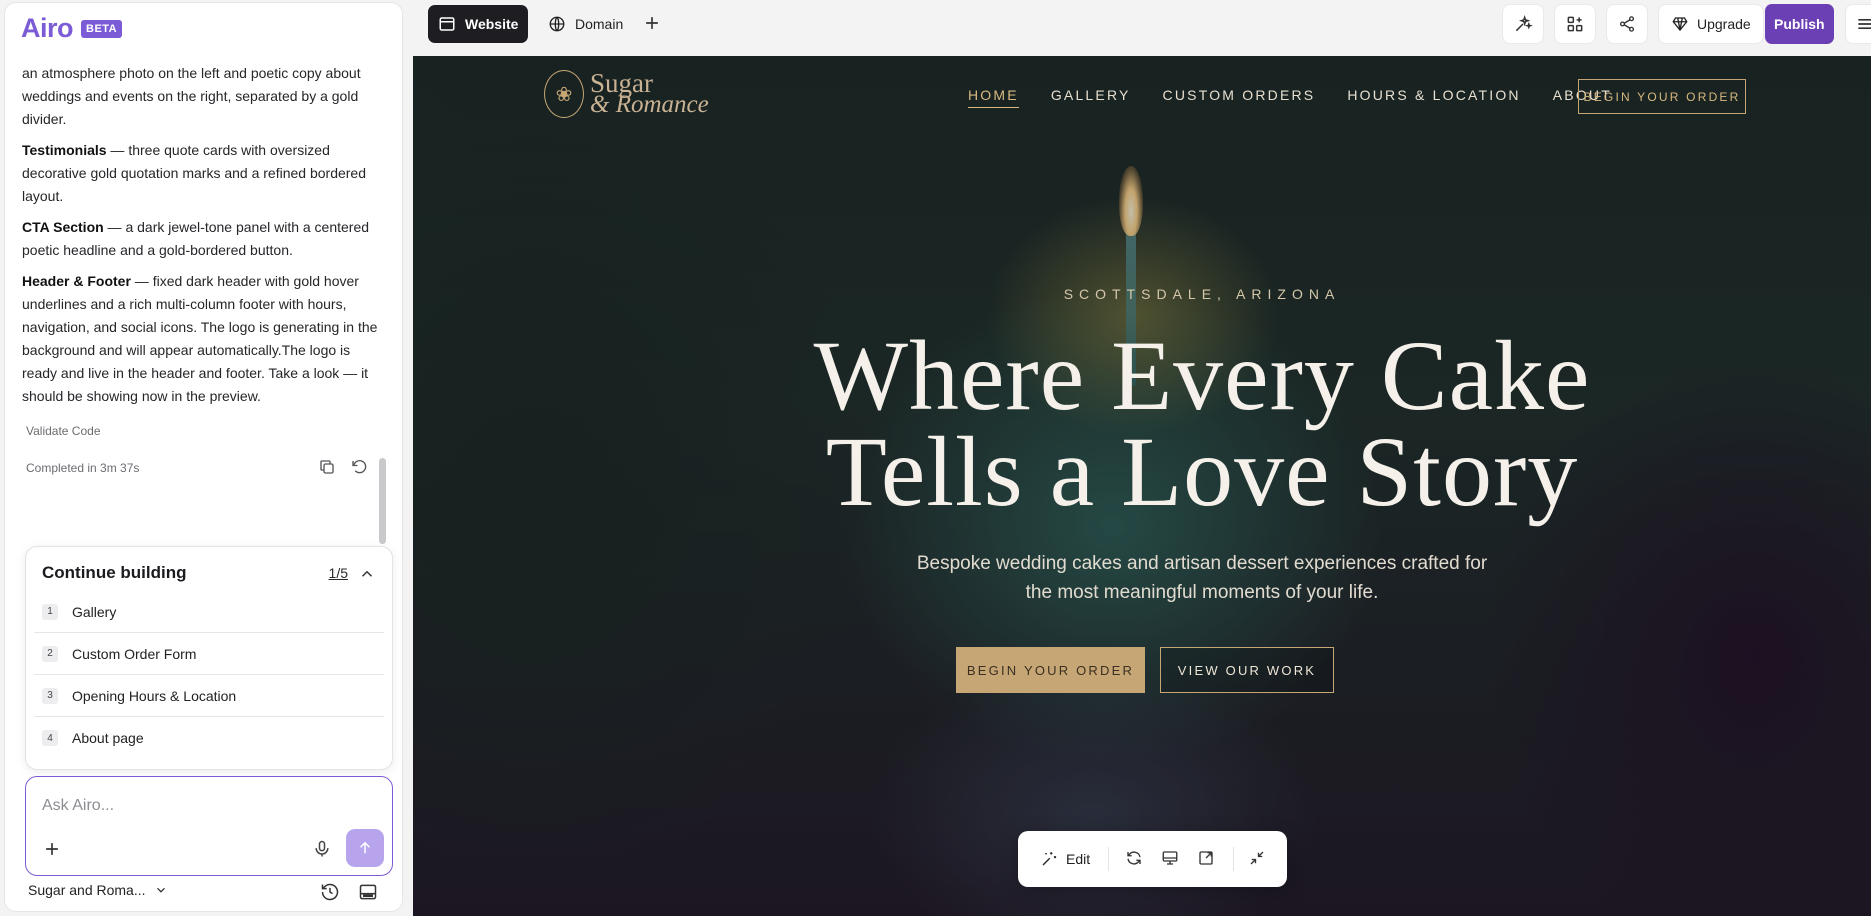 This screenshot has height=916, width=1871. I want to click on ask-box, so click(209, 826).